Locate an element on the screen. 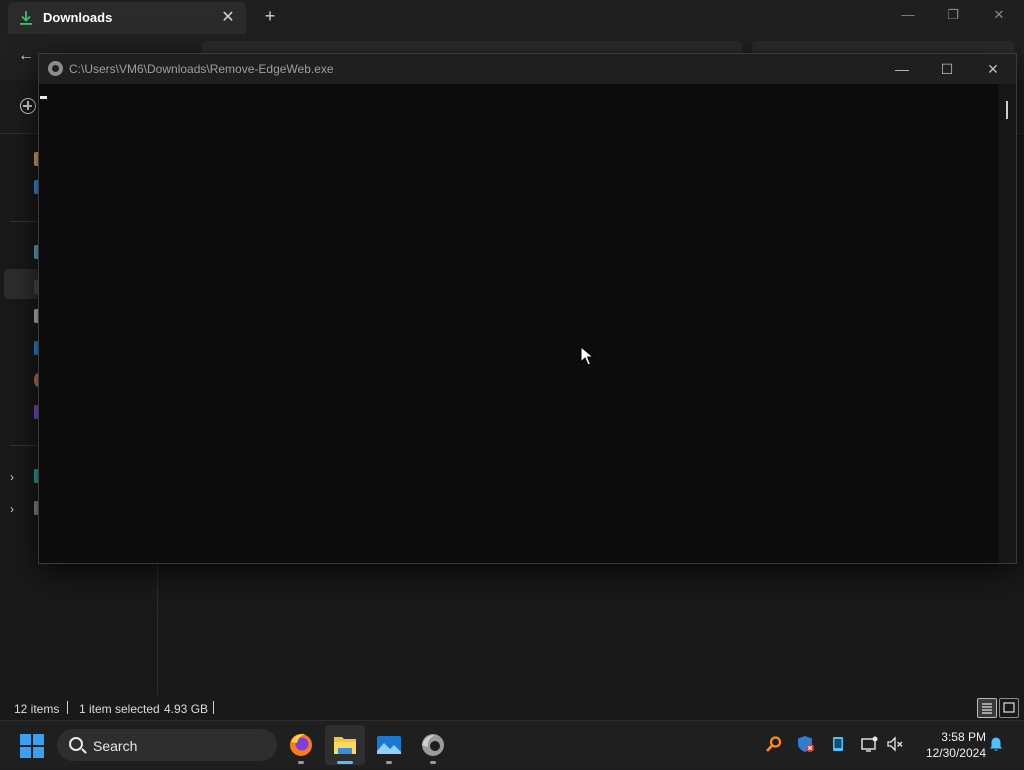 This screenshot has height=770, width=1024. mouse-pointer-icon is located at coordinates (587, 356).